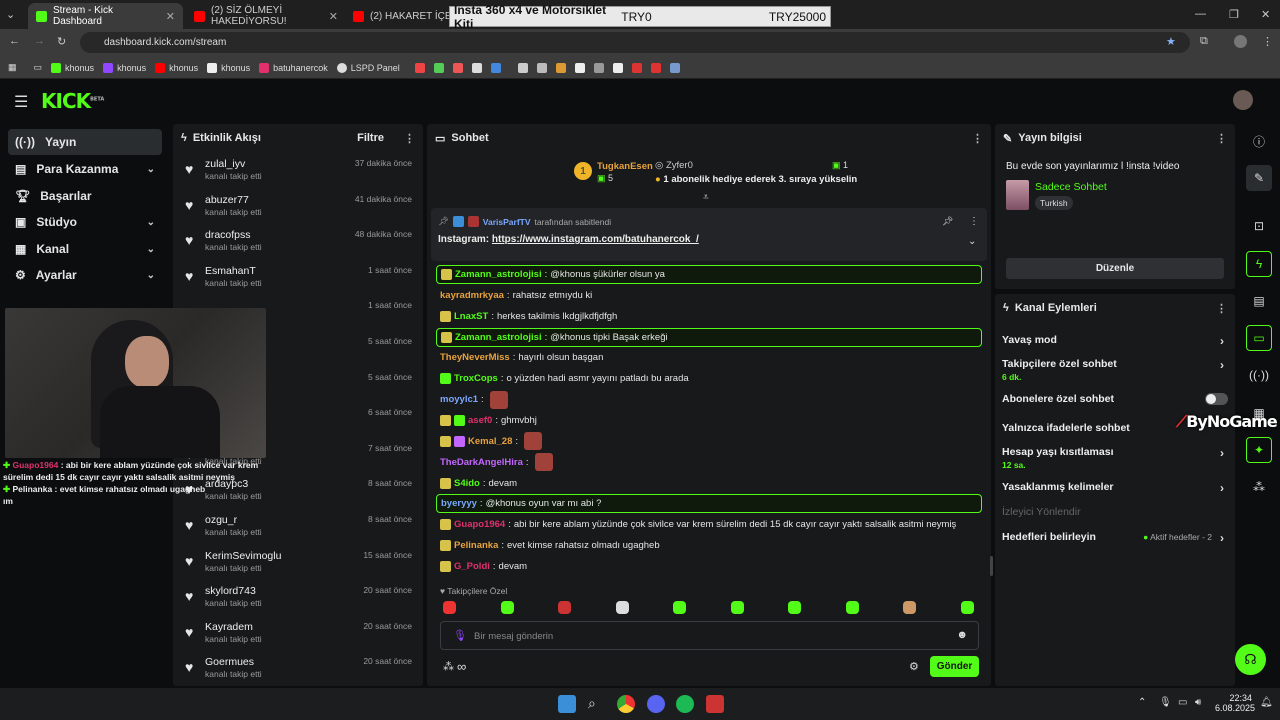  I want to click on activity-event: ♥ skylord743 kanalı takip etti 20 saat önce, so click(300, 603).